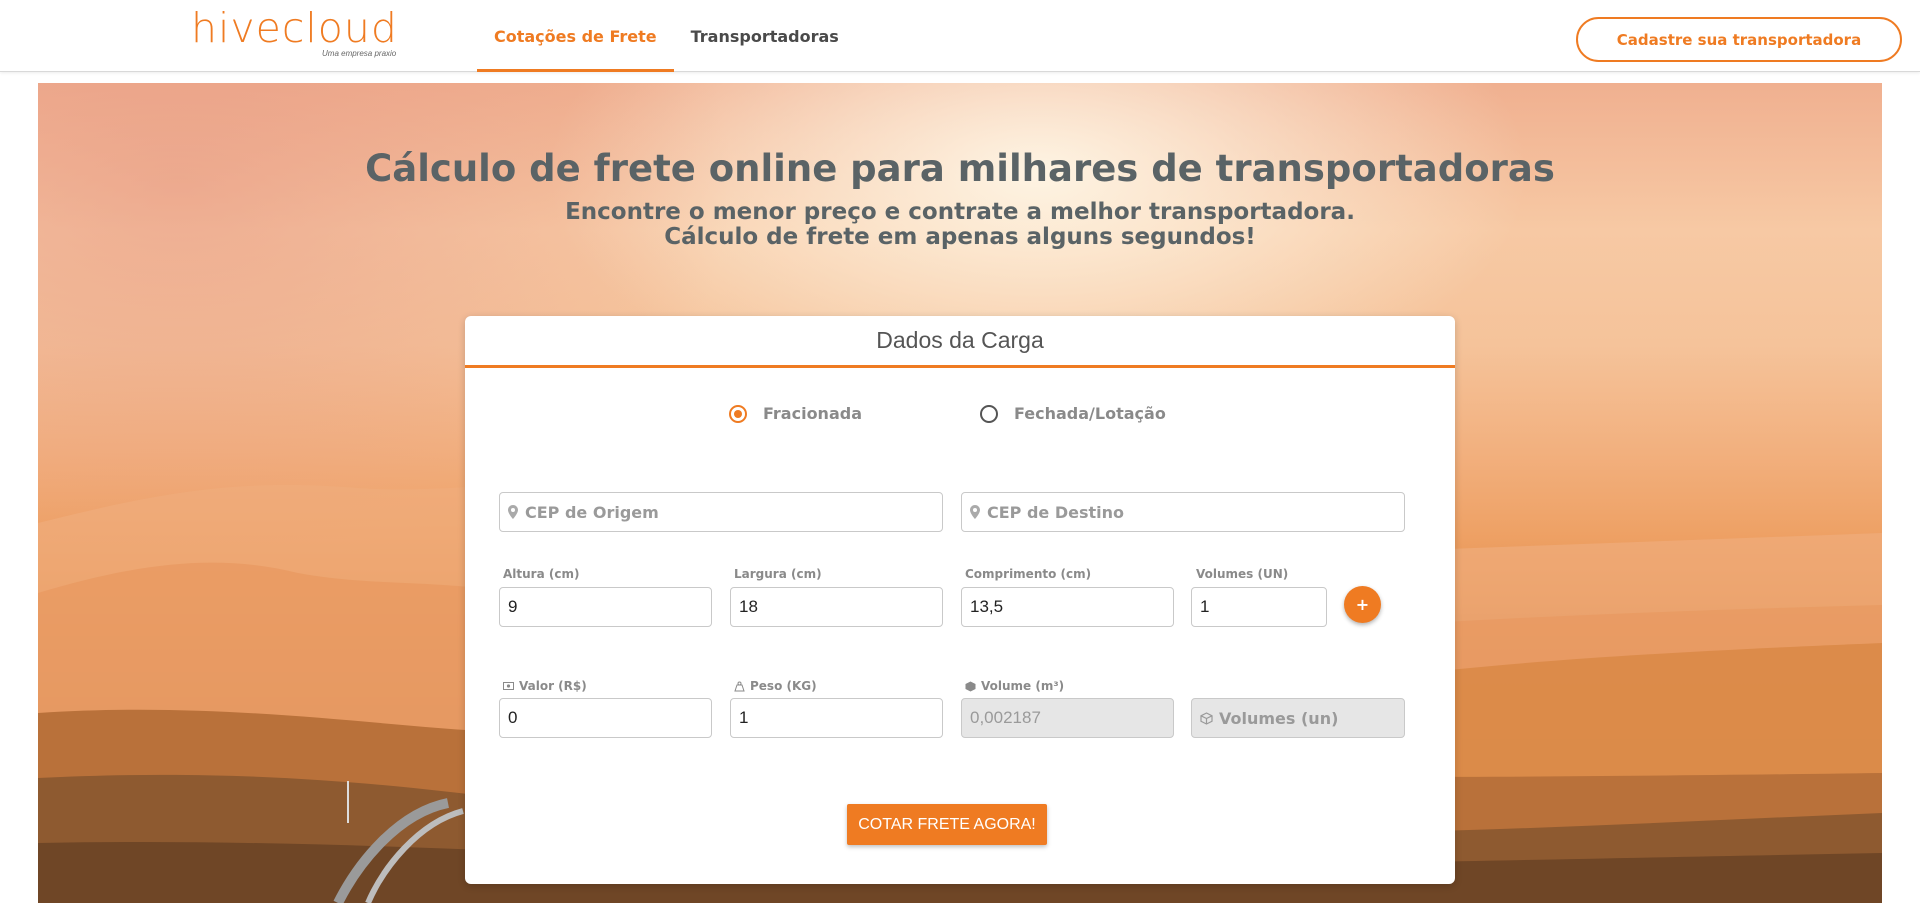 Image resolution: width=1920 pixels, height=903 pixels. What do you see at coordinates (359, 53) in the screenshot?
I see `logo-tagline: Uma empresa praxio` at bounding box center [359, 53].